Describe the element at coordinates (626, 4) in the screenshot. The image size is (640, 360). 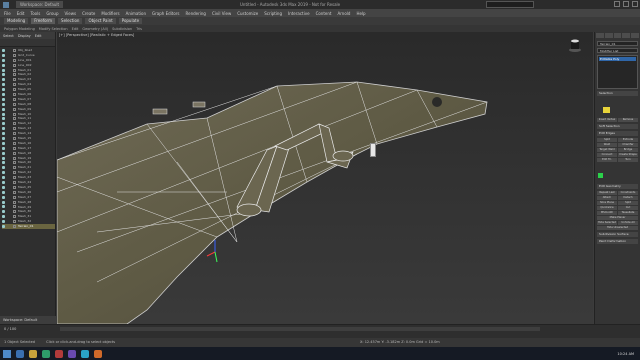
I see `maximize-icon` at that location.